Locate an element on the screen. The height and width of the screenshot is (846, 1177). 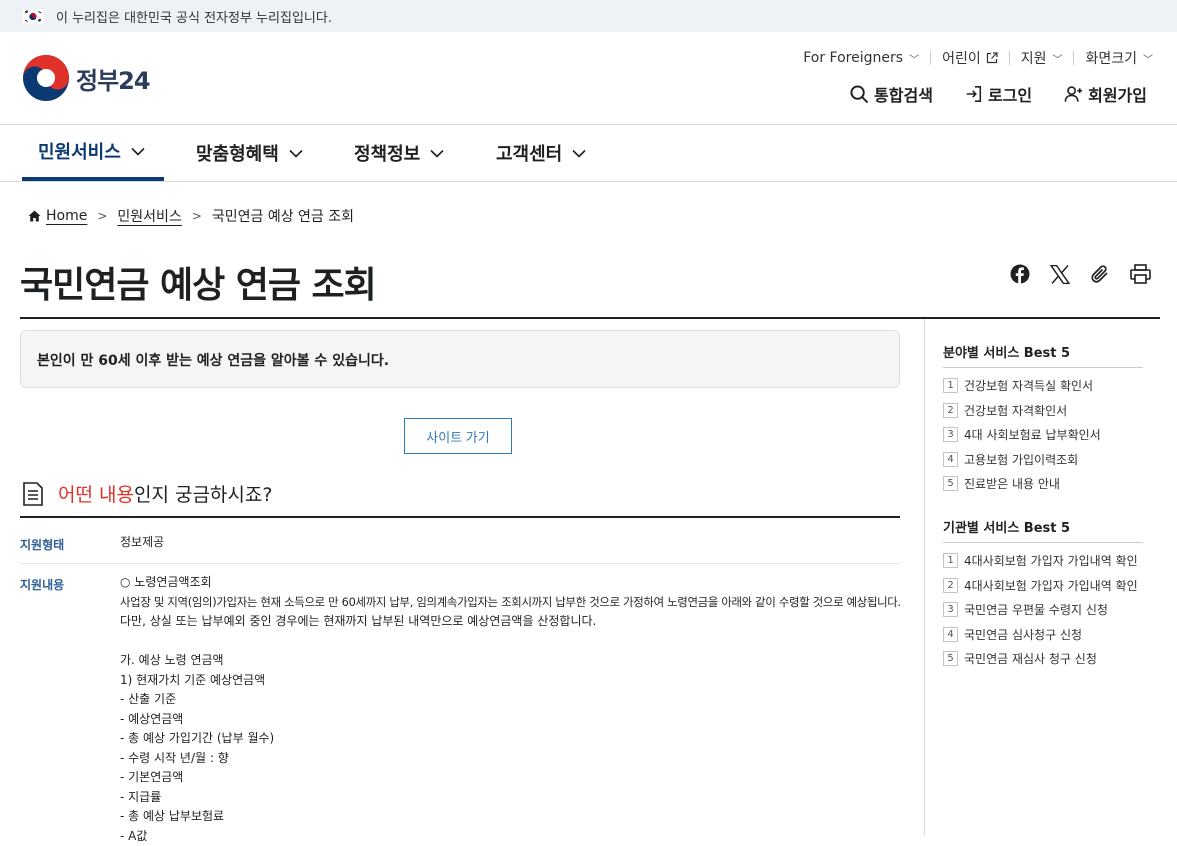
content-line: 1) 현재가치 기준 예상연금액 is located at coordinates (515, 681).